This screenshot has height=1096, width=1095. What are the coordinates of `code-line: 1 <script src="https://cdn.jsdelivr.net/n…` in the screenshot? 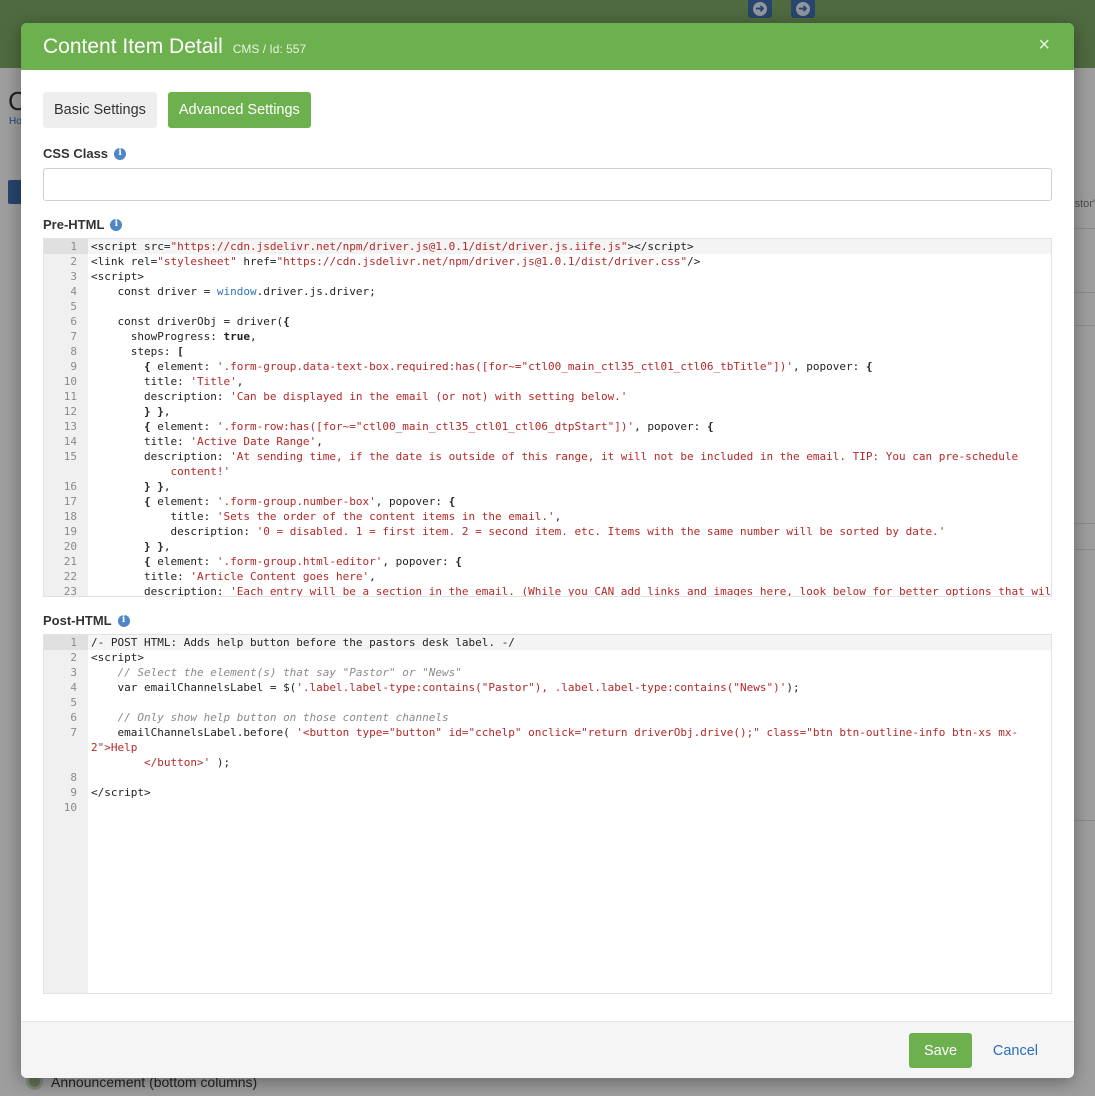 It's located at (547, 246).